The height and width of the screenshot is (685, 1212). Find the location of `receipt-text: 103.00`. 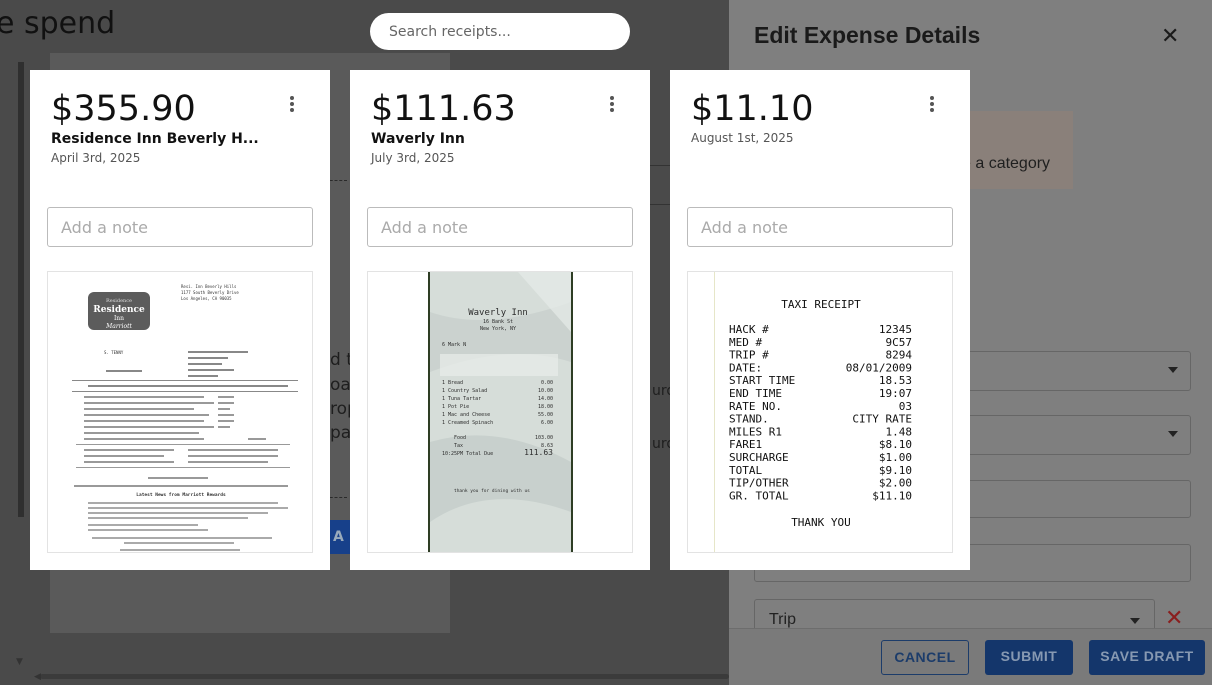

receipt-text: 103.00 is located at coordinates (544, 438).